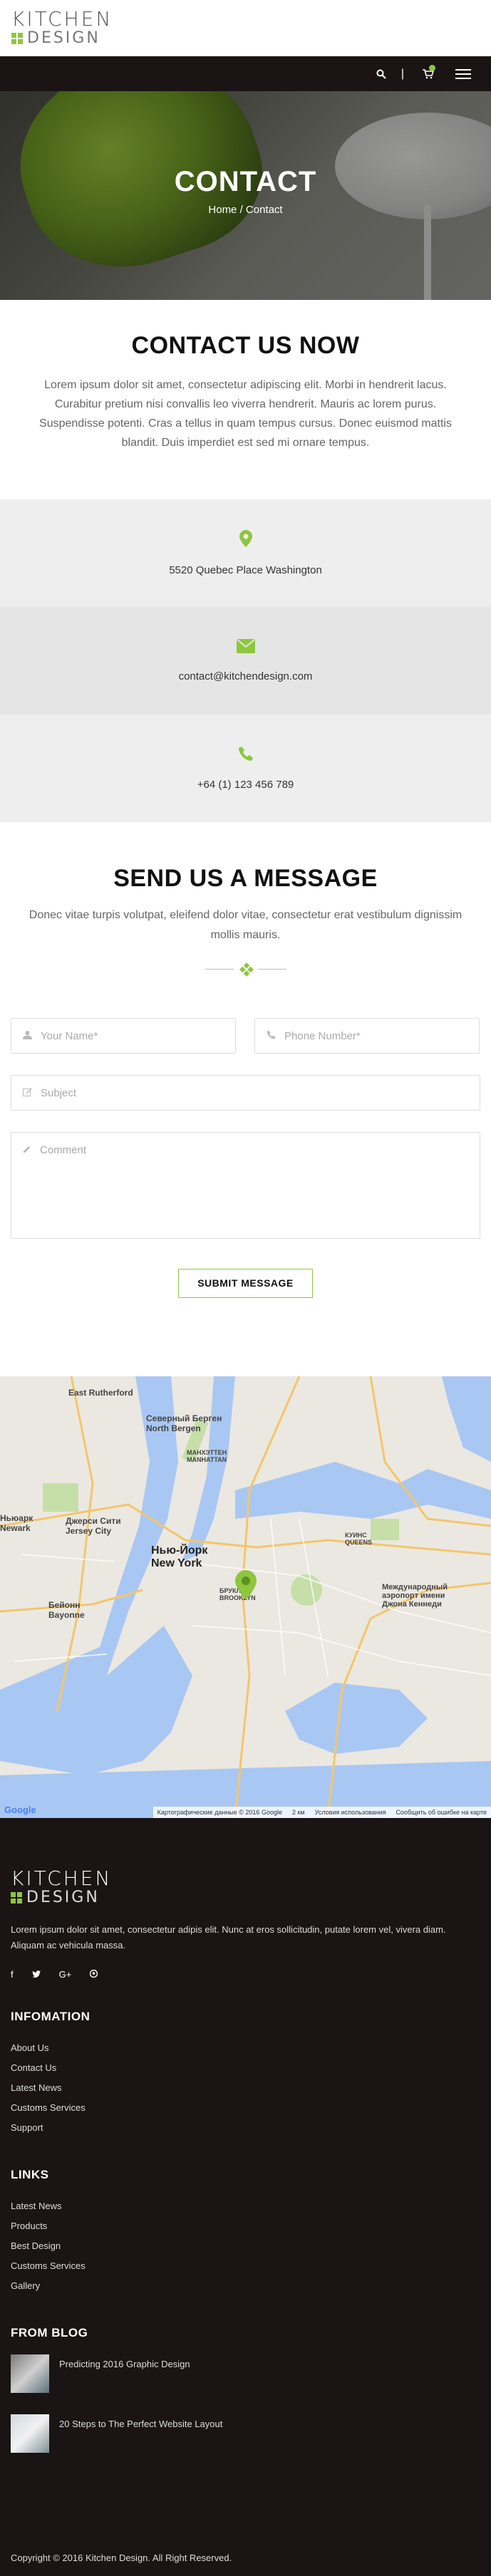 This screenshot has height=2576, width=491. I want to click on links-heading: LINKS, so click(30, 2174).